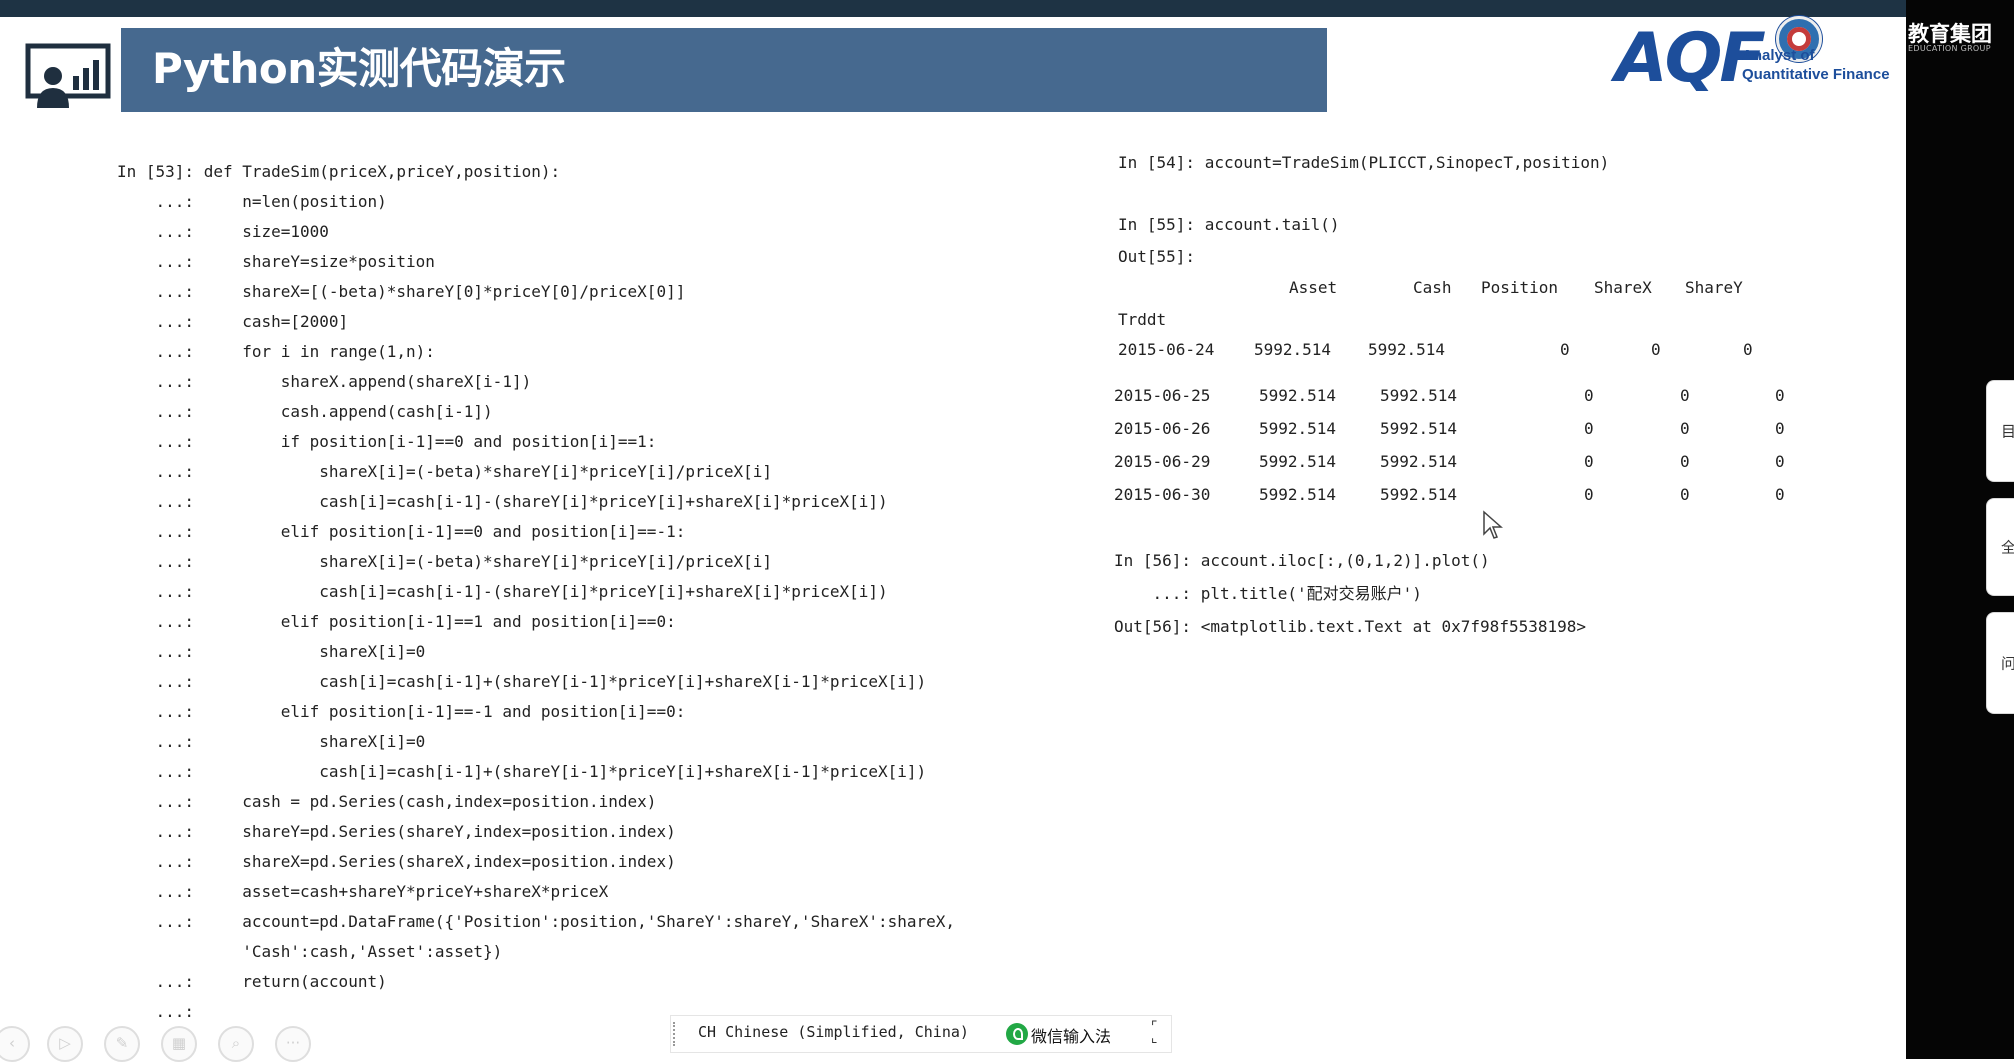 This screenshot has width=2014, height=1062. Describe the element at coordinates (1162, 428) in the screenshot. I see `row-date: 2015-06-26` at that location.